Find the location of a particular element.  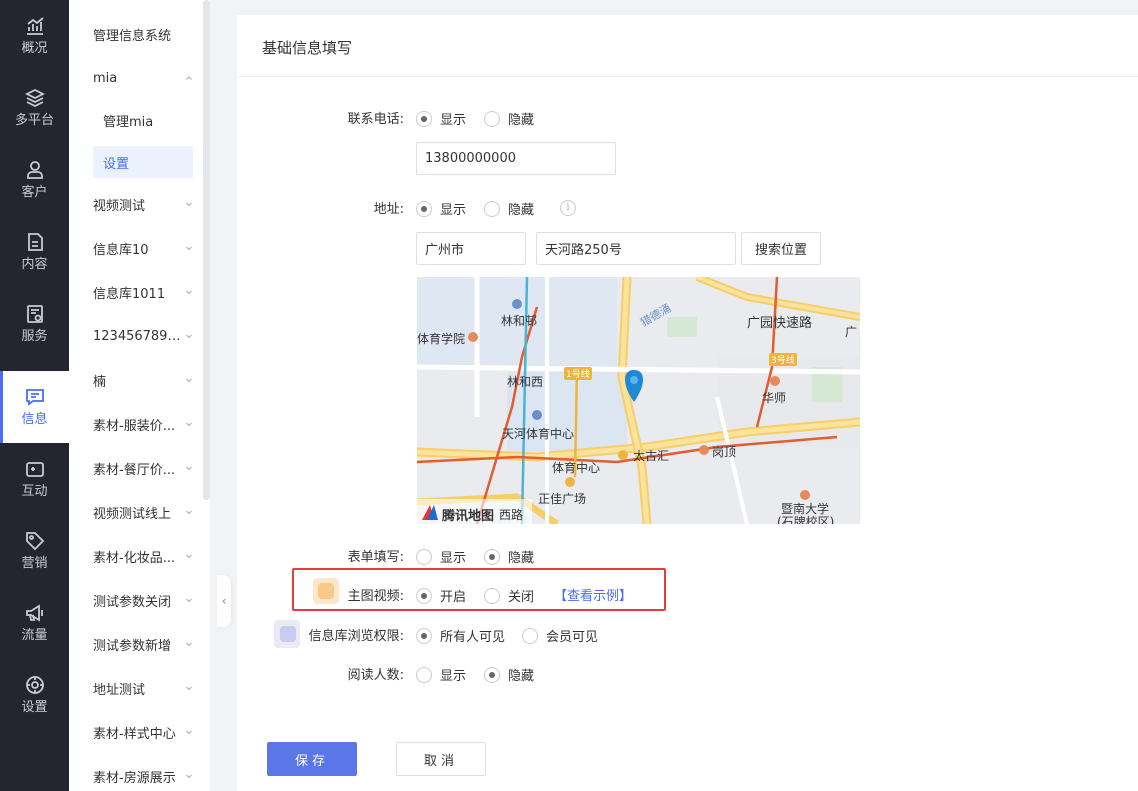

read-count-show-radio: 显示 is located at coordinates (441, 674).